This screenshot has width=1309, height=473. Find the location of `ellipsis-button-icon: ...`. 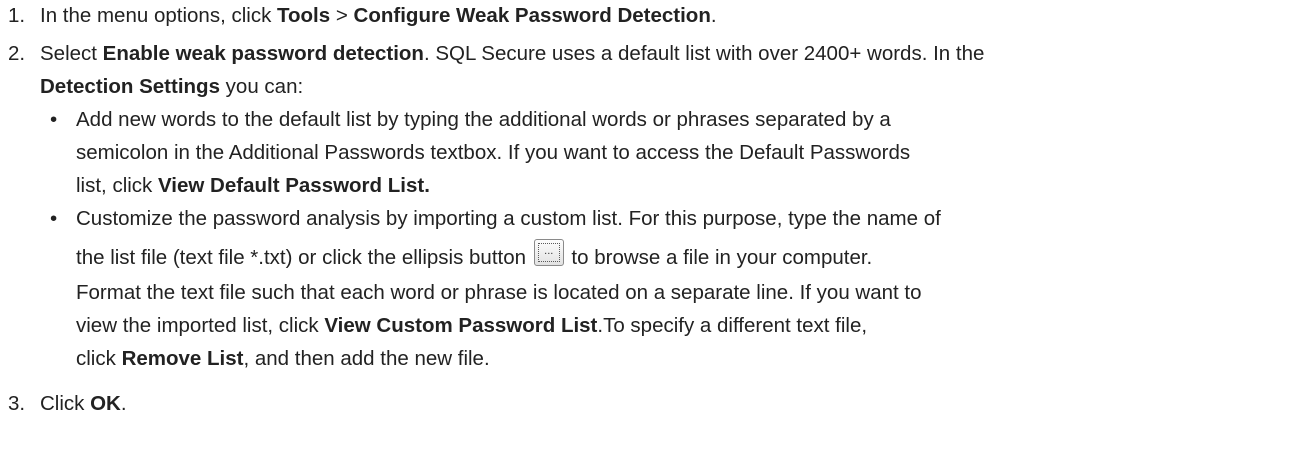

ellipsis-button-icon: ... is located at coordinates (548, 252).